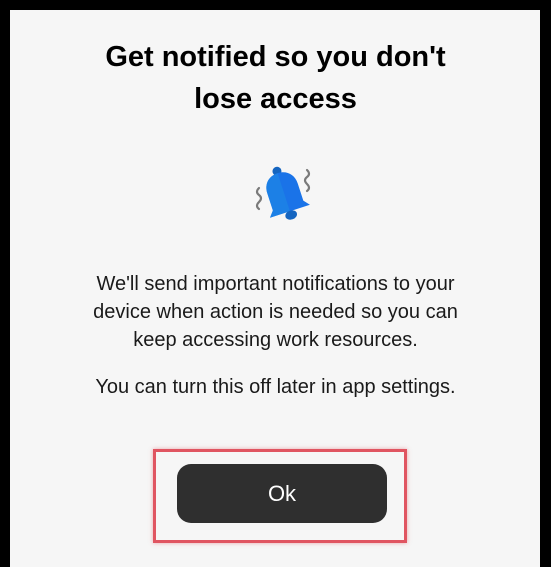 The width and height of the screenshot is (551, 567). Describe the element at coordinates (282, 493) in the screenshot. I see `ok-button: Ok` at that location.